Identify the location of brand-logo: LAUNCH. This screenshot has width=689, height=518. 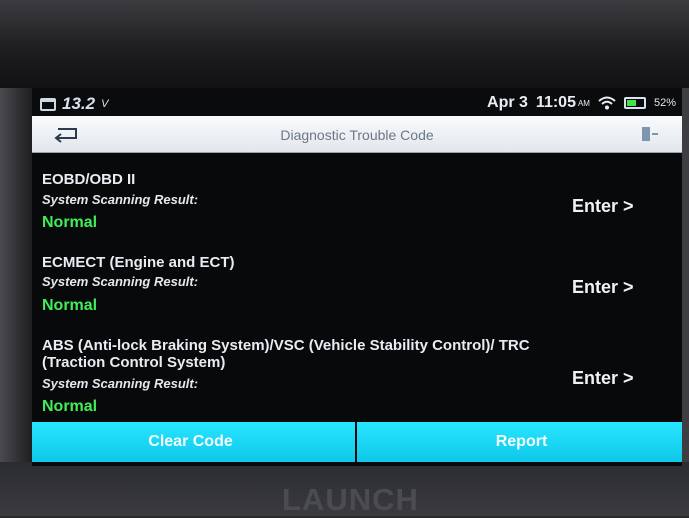
(350, 499).